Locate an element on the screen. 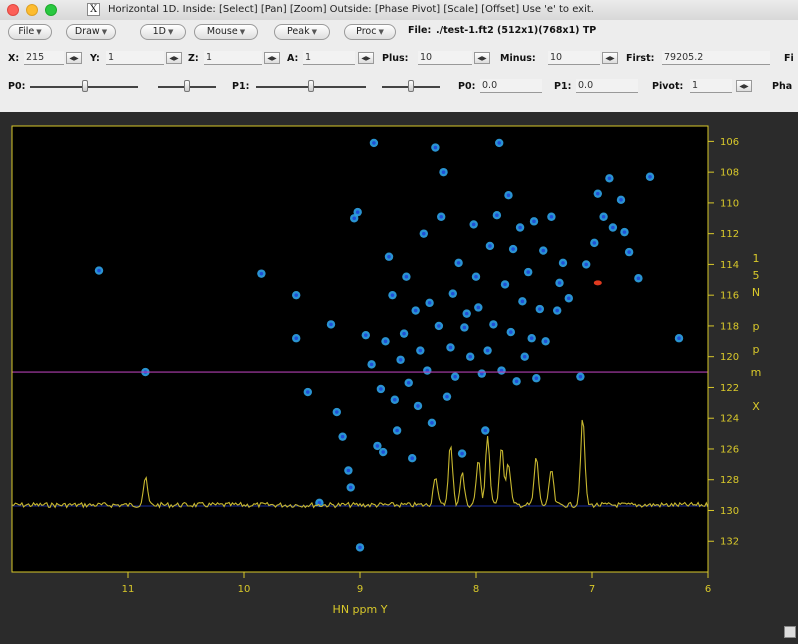  y-tick-label: 112 is located at coordinates (729, 234).